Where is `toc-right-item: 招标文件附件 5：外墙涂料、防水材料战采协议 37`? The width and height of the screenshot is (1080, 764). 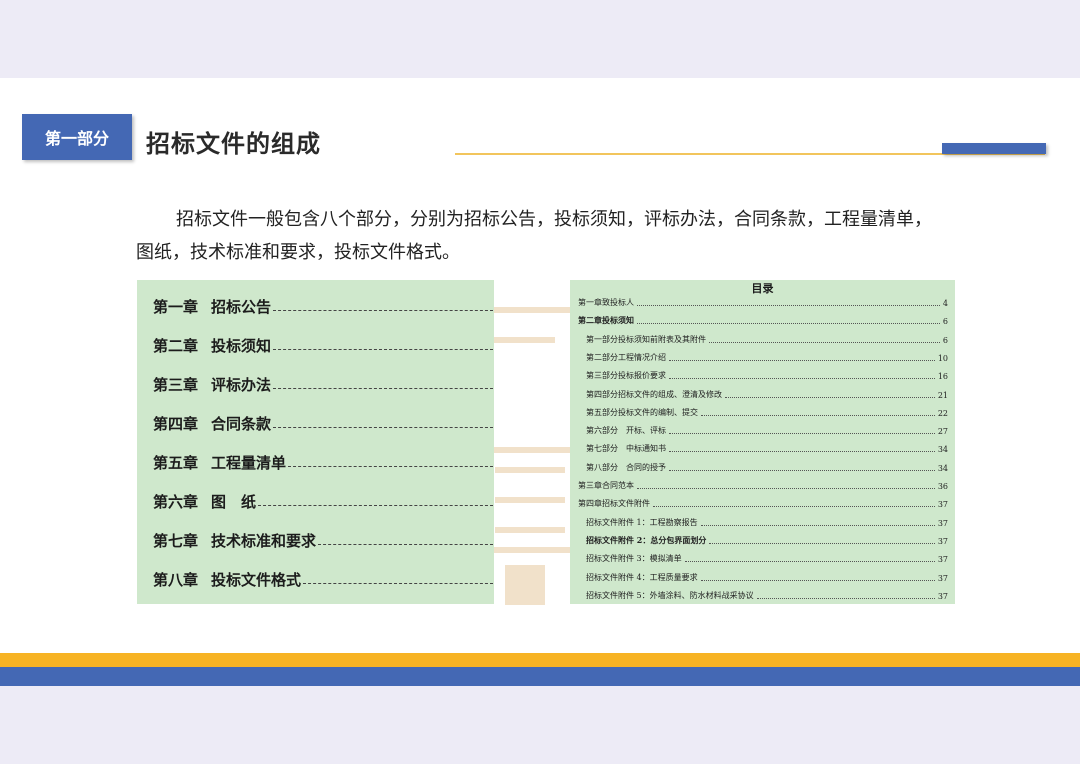
toc-right-item: 招标文件附件 5：外墙涂料、防水材料战采协议 37 is located at coordinates (767, 595).